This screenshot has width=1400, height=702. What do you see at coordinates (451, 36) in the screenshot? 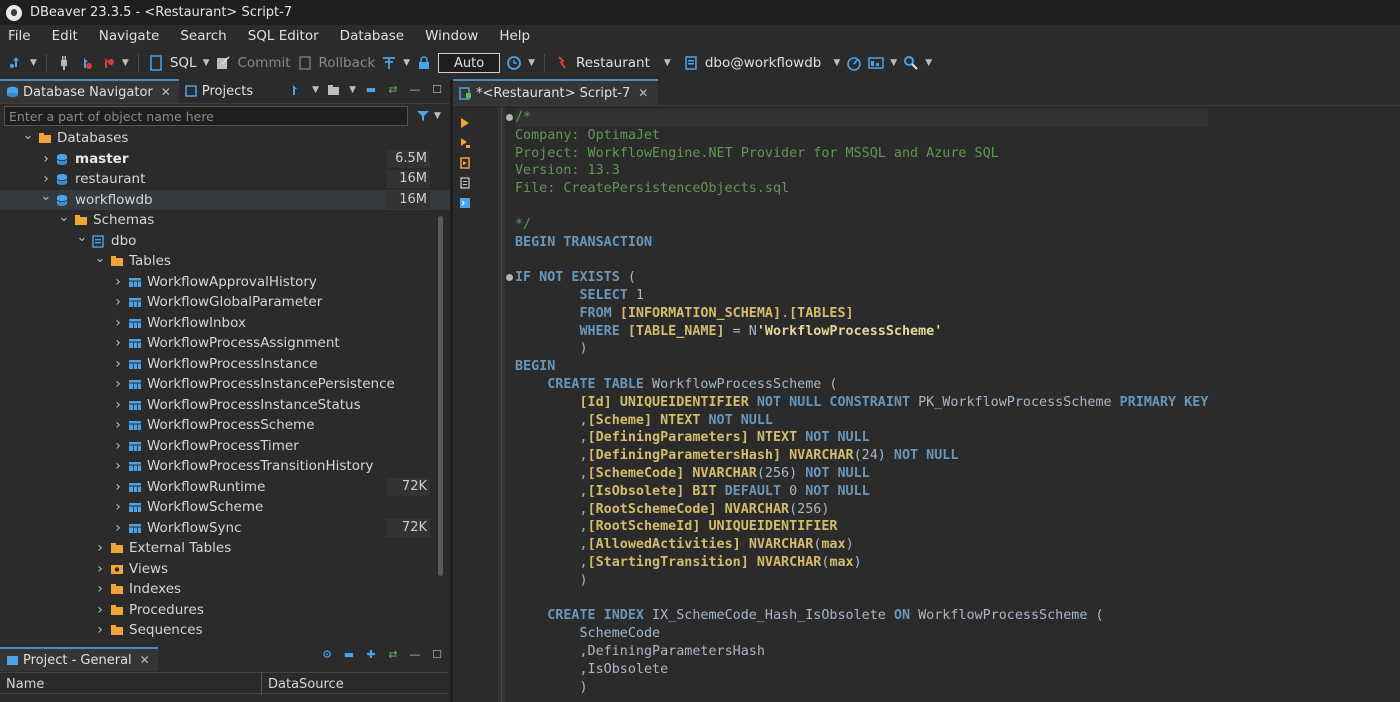
I see `menu-window: Window` at bounding box center [451, 36].